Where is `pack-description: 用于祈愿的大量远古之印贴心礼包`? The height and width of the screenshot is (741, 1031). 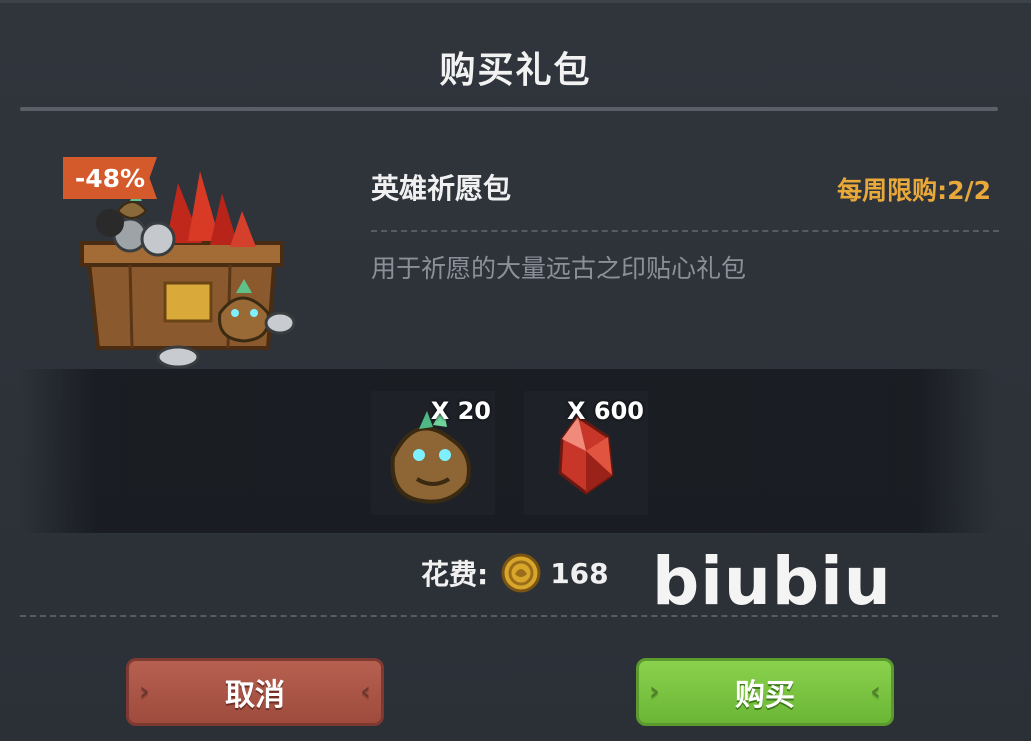 pack-description: 用于祈愿的大量远古之印贴心礼包 is located at coordinates (559, 268).